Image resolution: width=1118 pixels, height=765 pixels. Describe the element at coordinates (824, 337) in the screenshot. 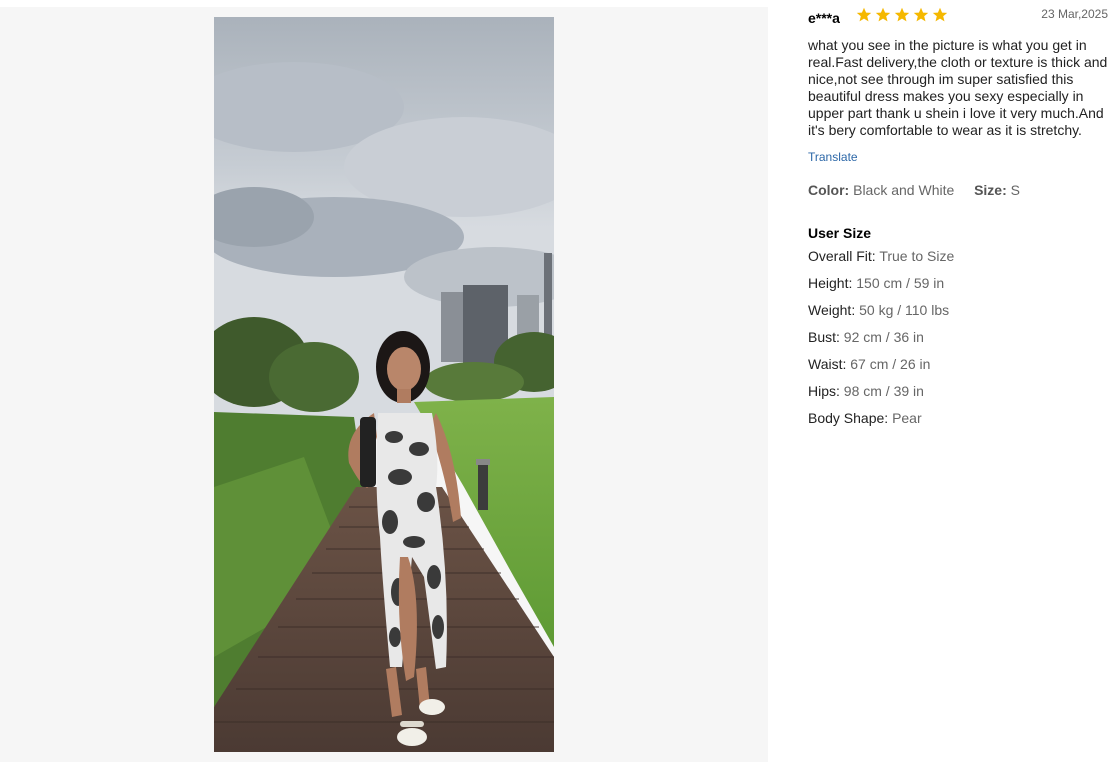

I see `size-row-label: Bust:` at that location.